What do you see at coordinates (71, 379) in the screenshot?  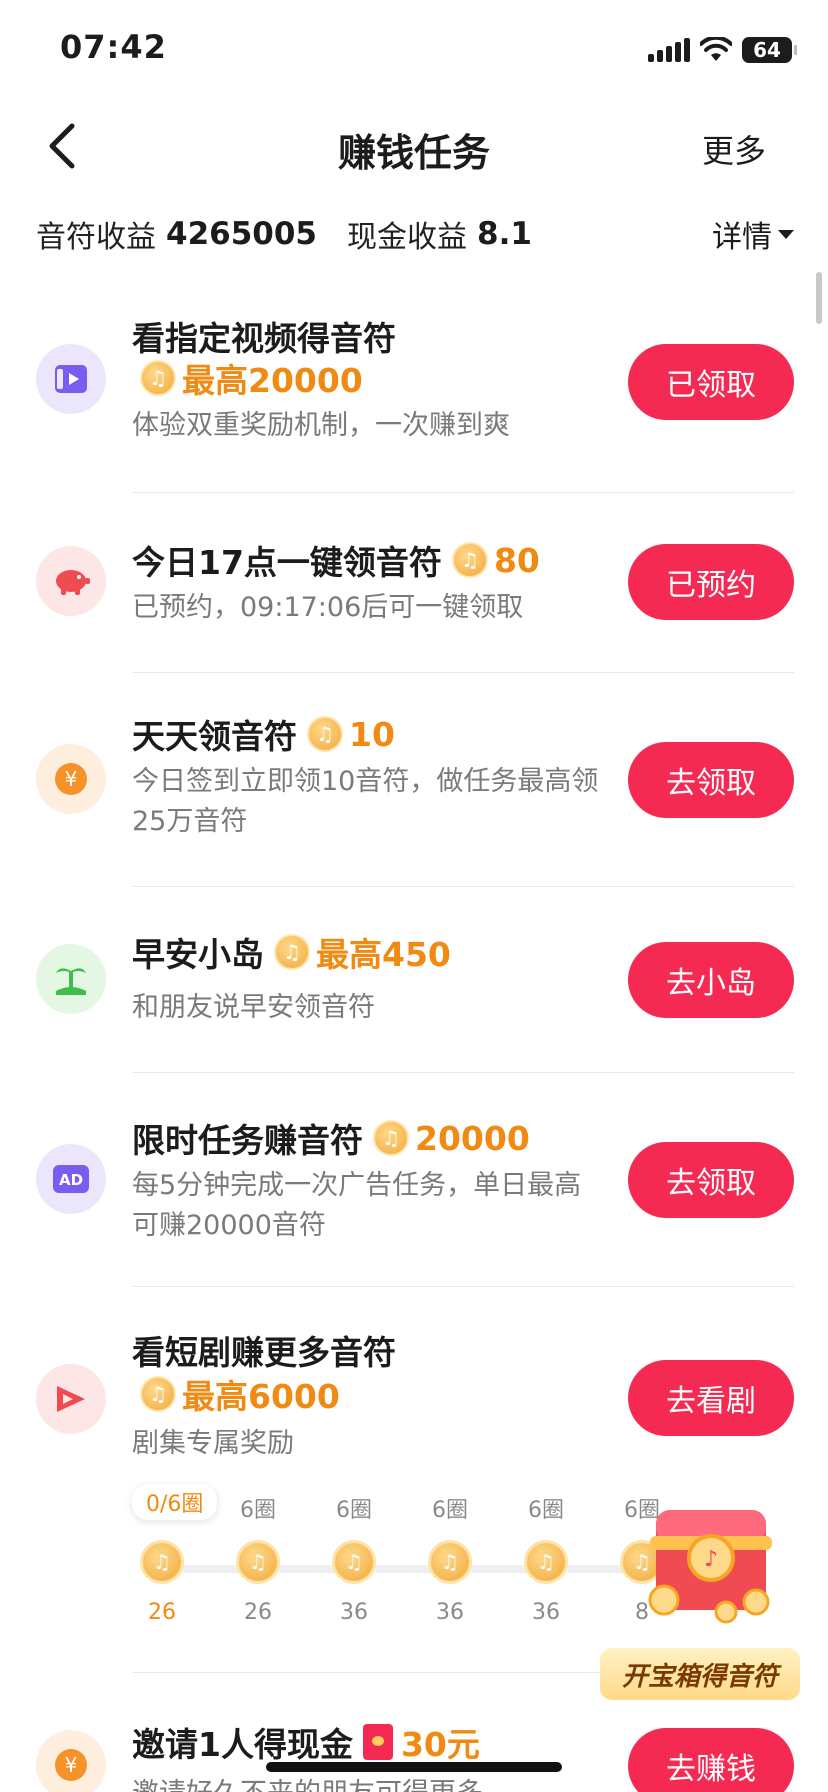 I see `video-icon` at bounding box center [71, 379].